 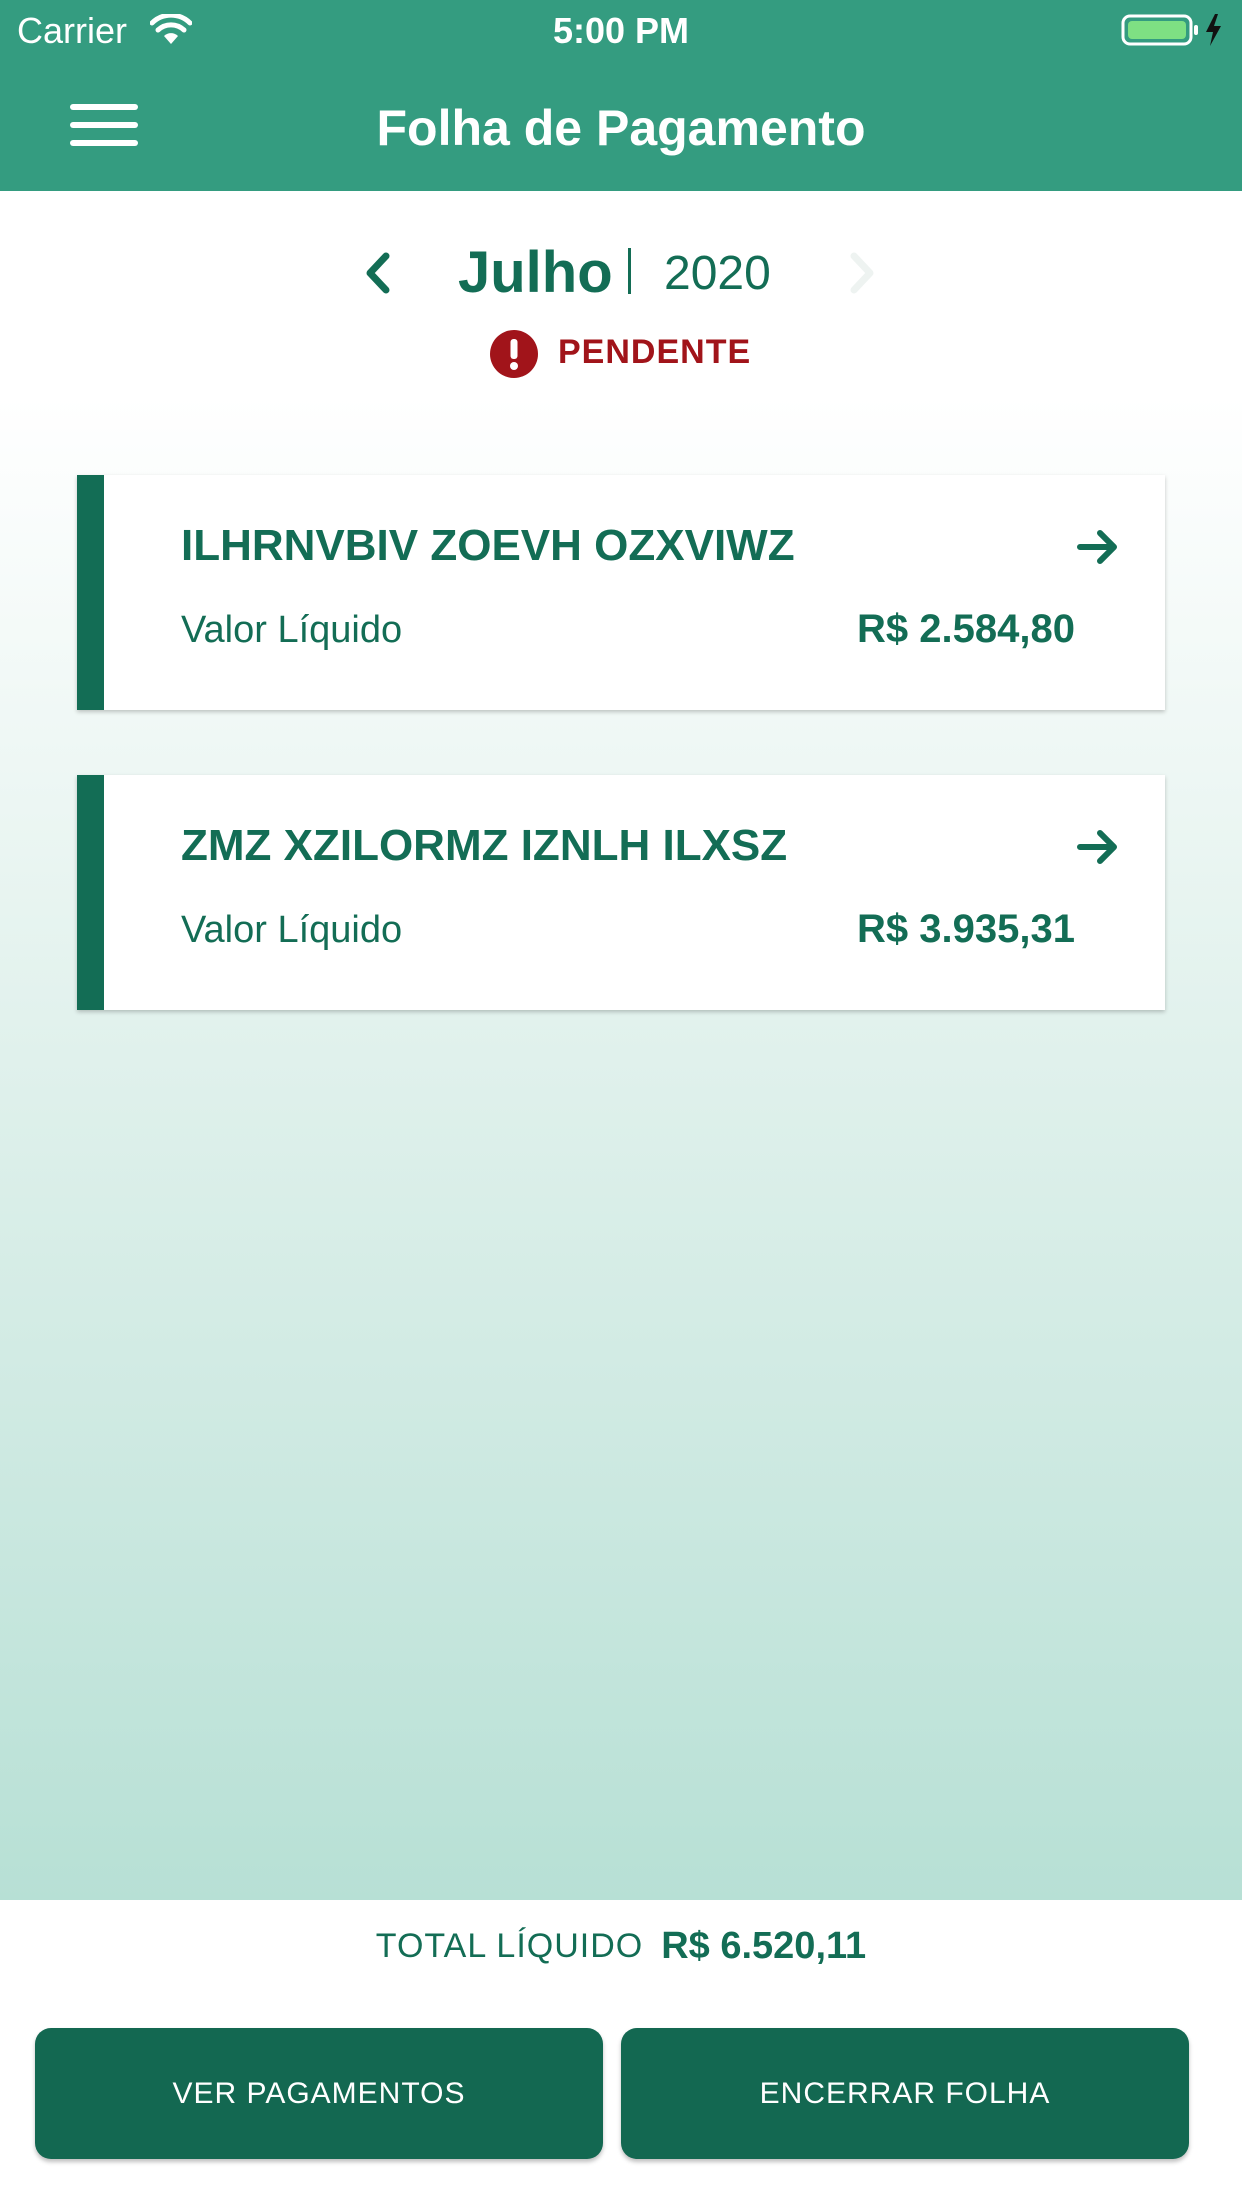 What do you see at coordinates (905, 2093) in the screenshot?
I see `close-payroll-button: ENCERRAR FOLHA` at bounding box center [905, 2093].